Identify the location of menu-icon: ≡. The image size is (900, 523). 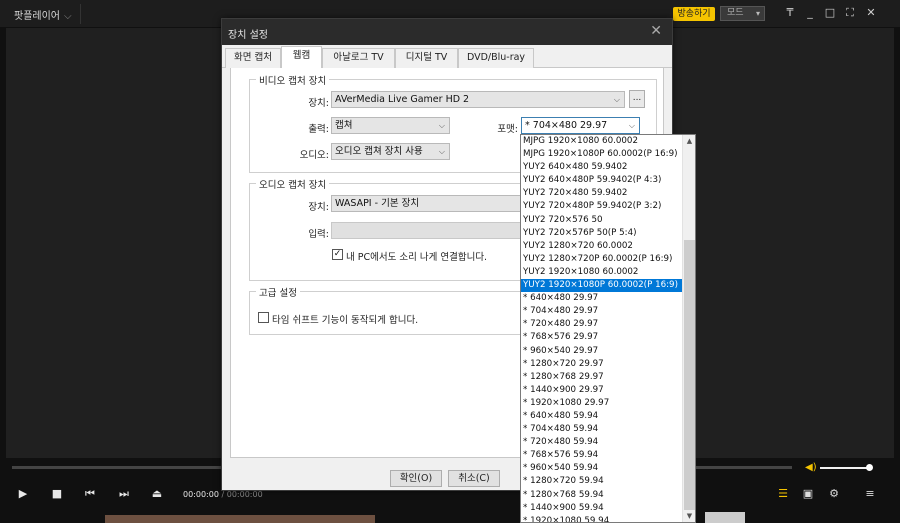
(870, 494).